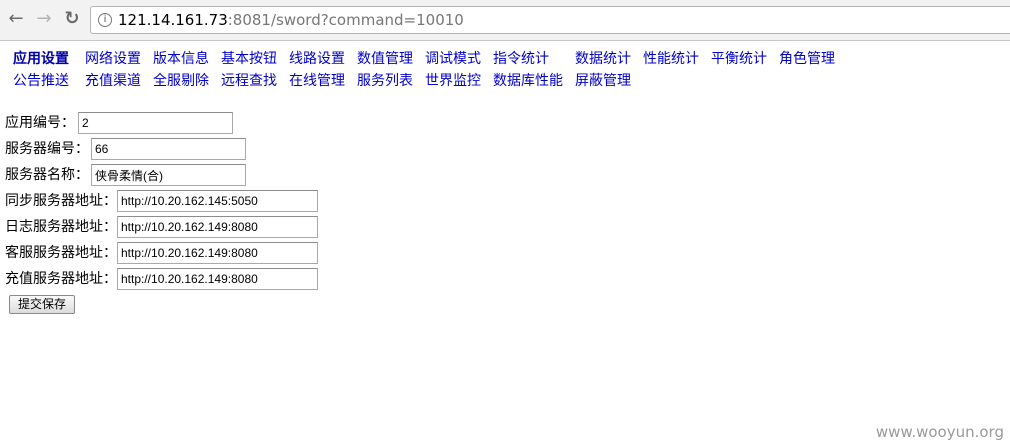 The width and height of the screenshot is (1010, 445). I want to click on url-host: 121.14.161.73, so click(173, 20).